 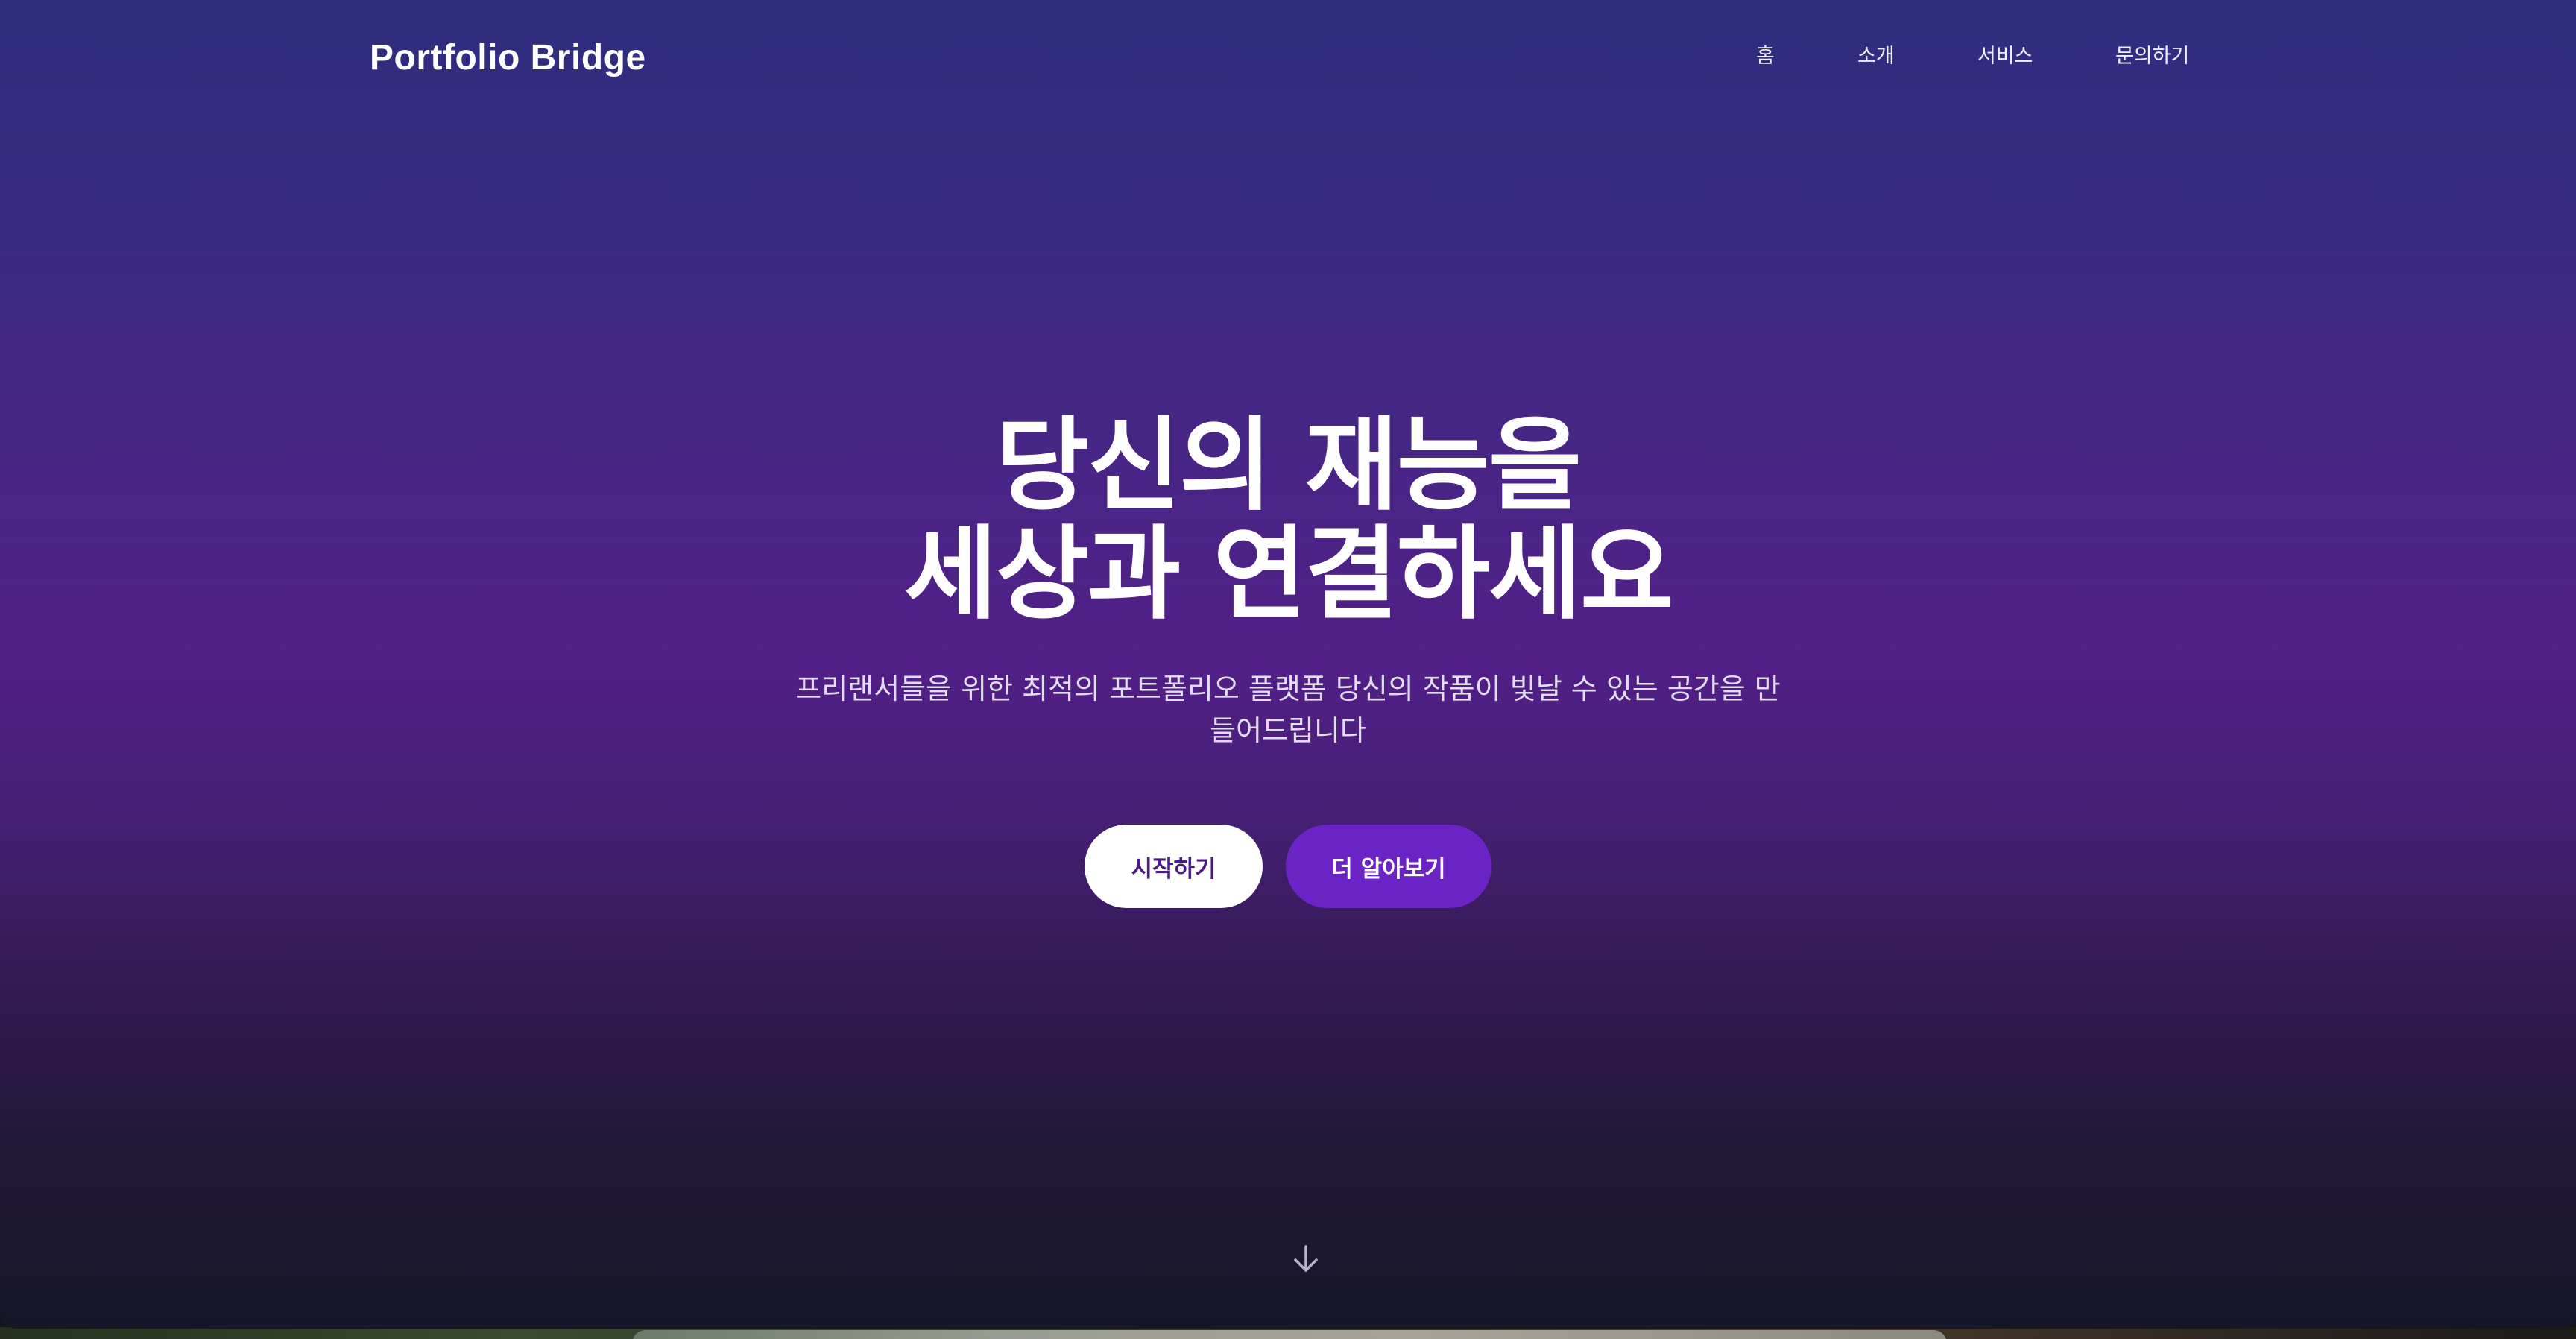 What do you see at coordinates (1174, 866) in the screenshot?
I see `start-button: 시작하기` at bounding box center [1174, 866].